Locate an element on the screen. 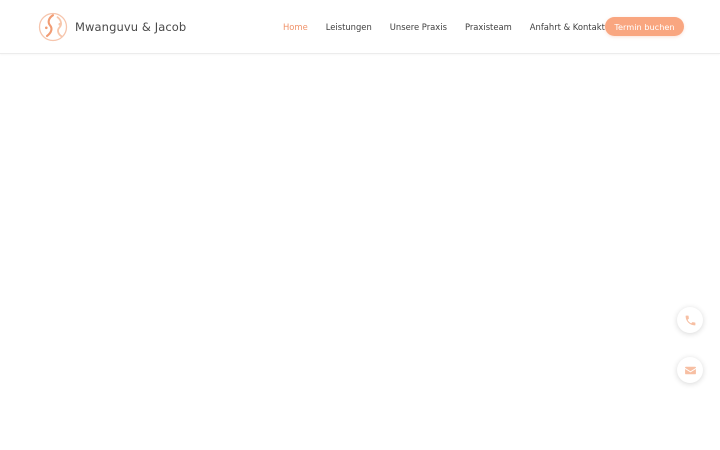 This screenshot has height=450, width=720. phone-icon is located at coordinates (690, 320).